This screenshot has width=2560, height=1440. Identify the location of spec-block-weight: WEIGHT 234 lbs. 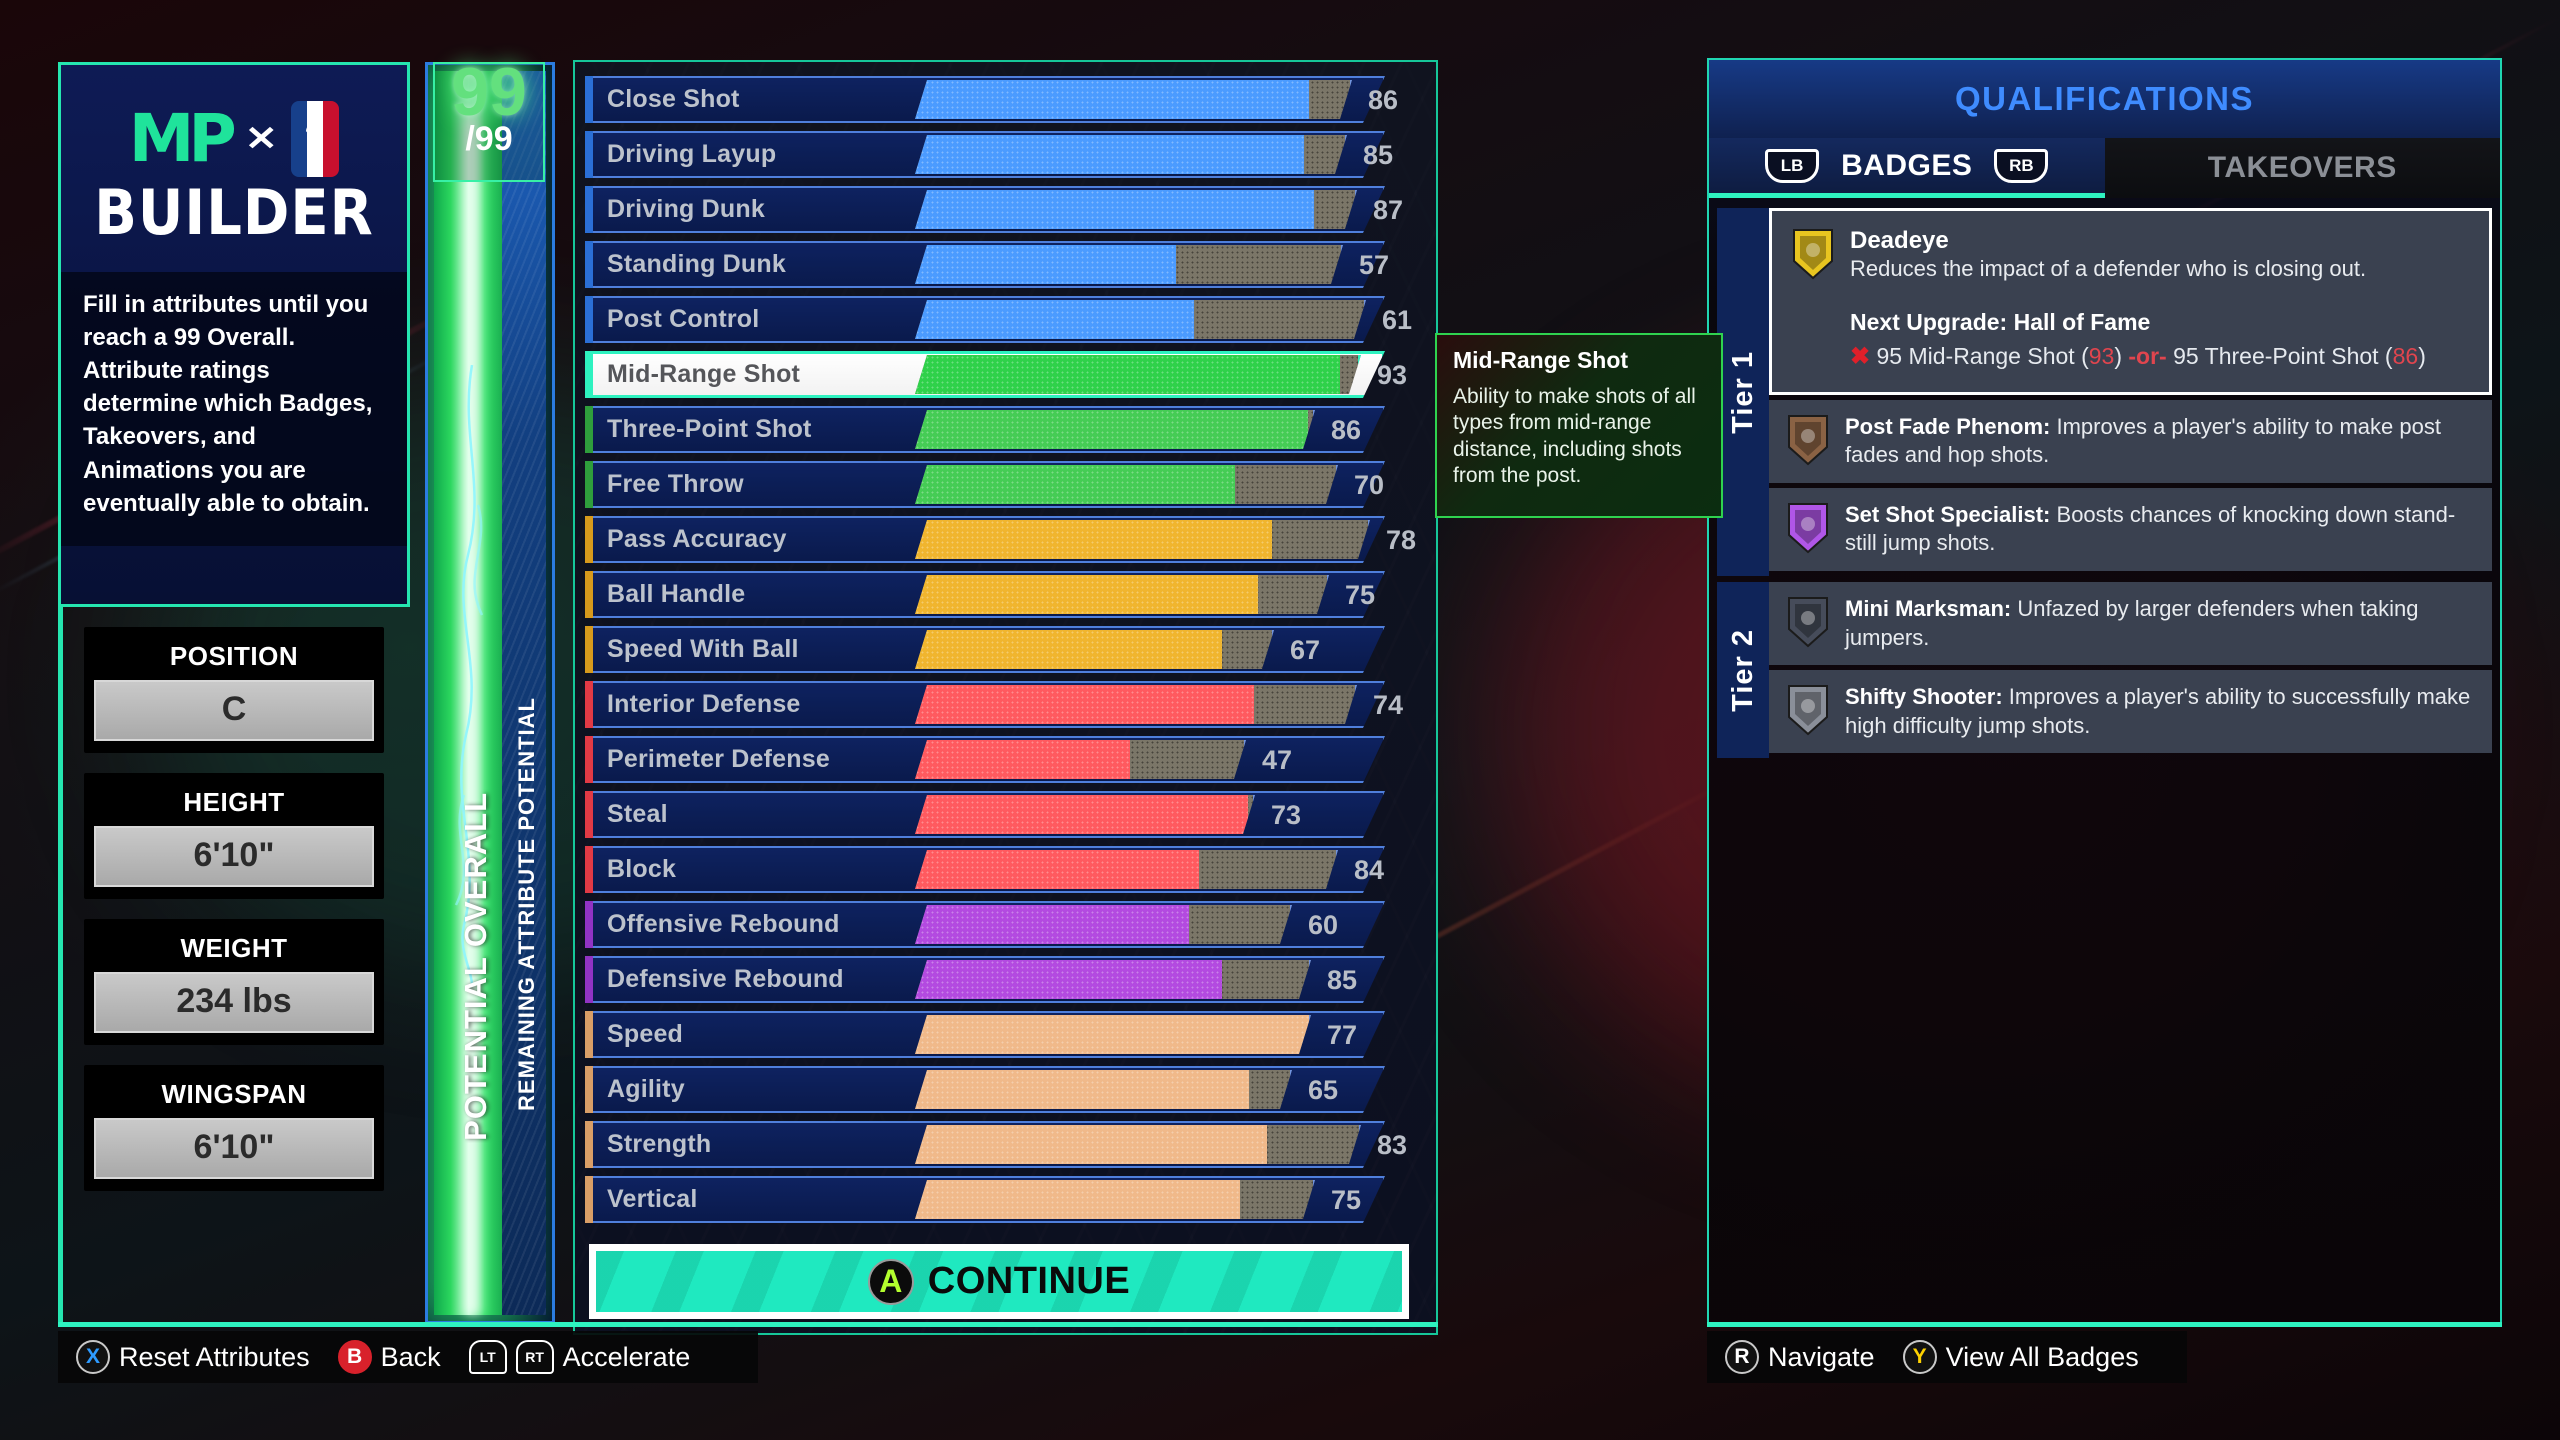
(234, 982).